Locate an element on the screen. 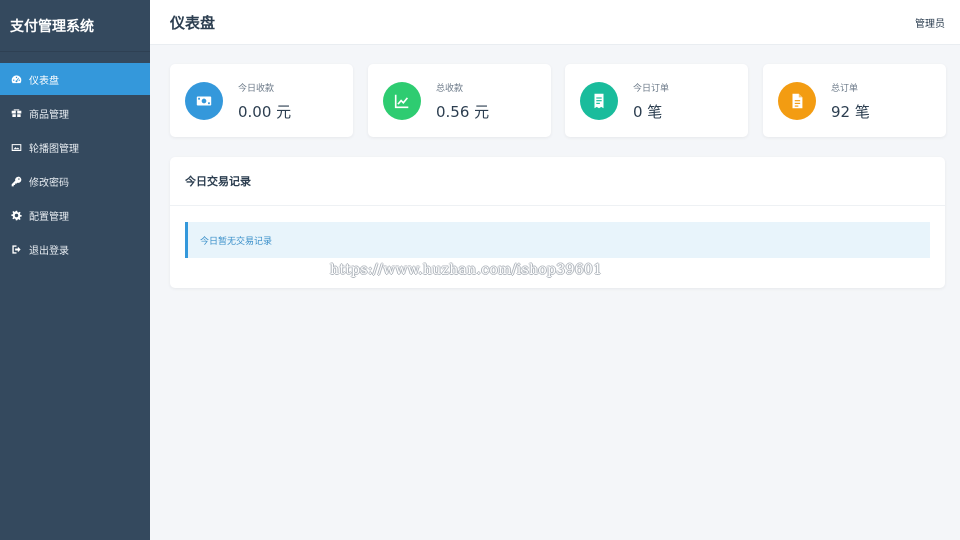 This screenshot has width=960, height=540. sidebar-item-label: 配置管理 is located at coordinates (49, 217).